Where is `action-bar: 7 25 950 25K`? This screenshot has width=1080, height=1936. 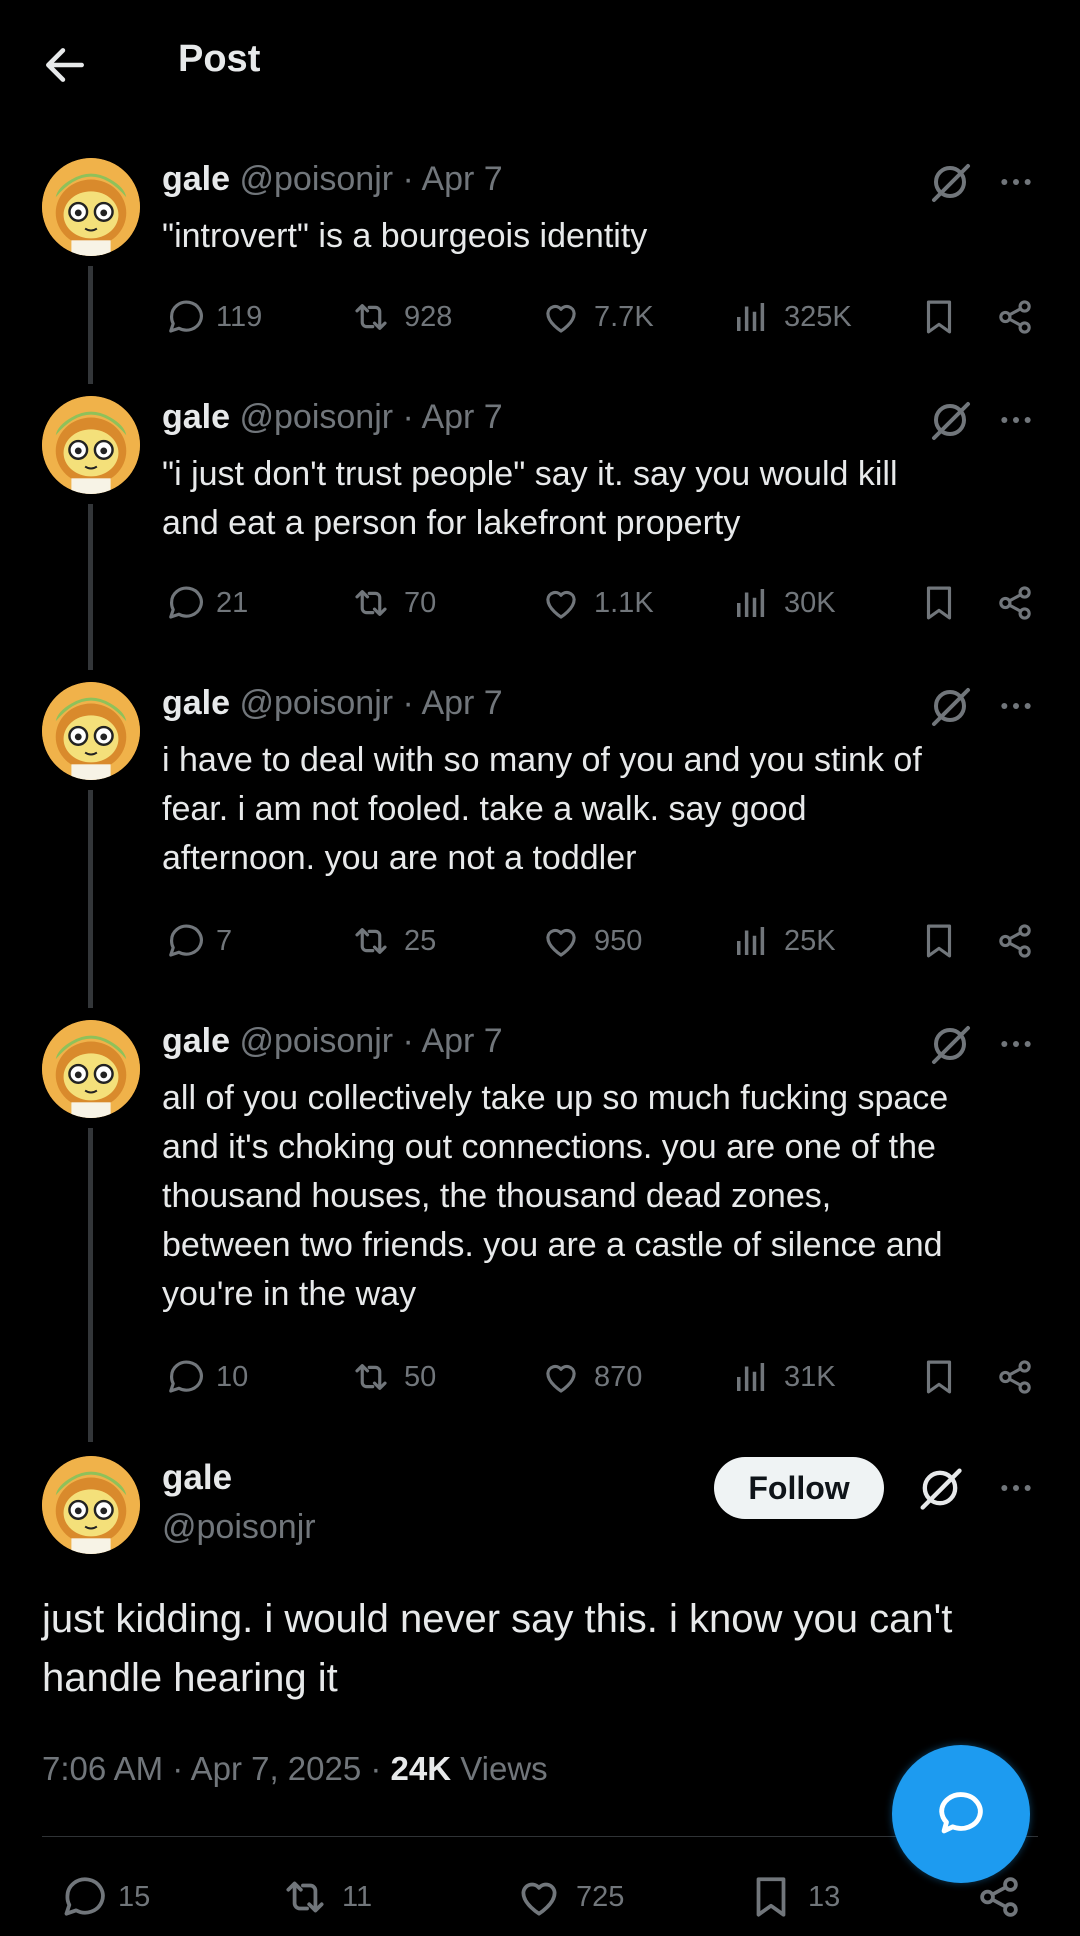
action-bar: 7 25 950 25K is located at coordinates (540, 941).